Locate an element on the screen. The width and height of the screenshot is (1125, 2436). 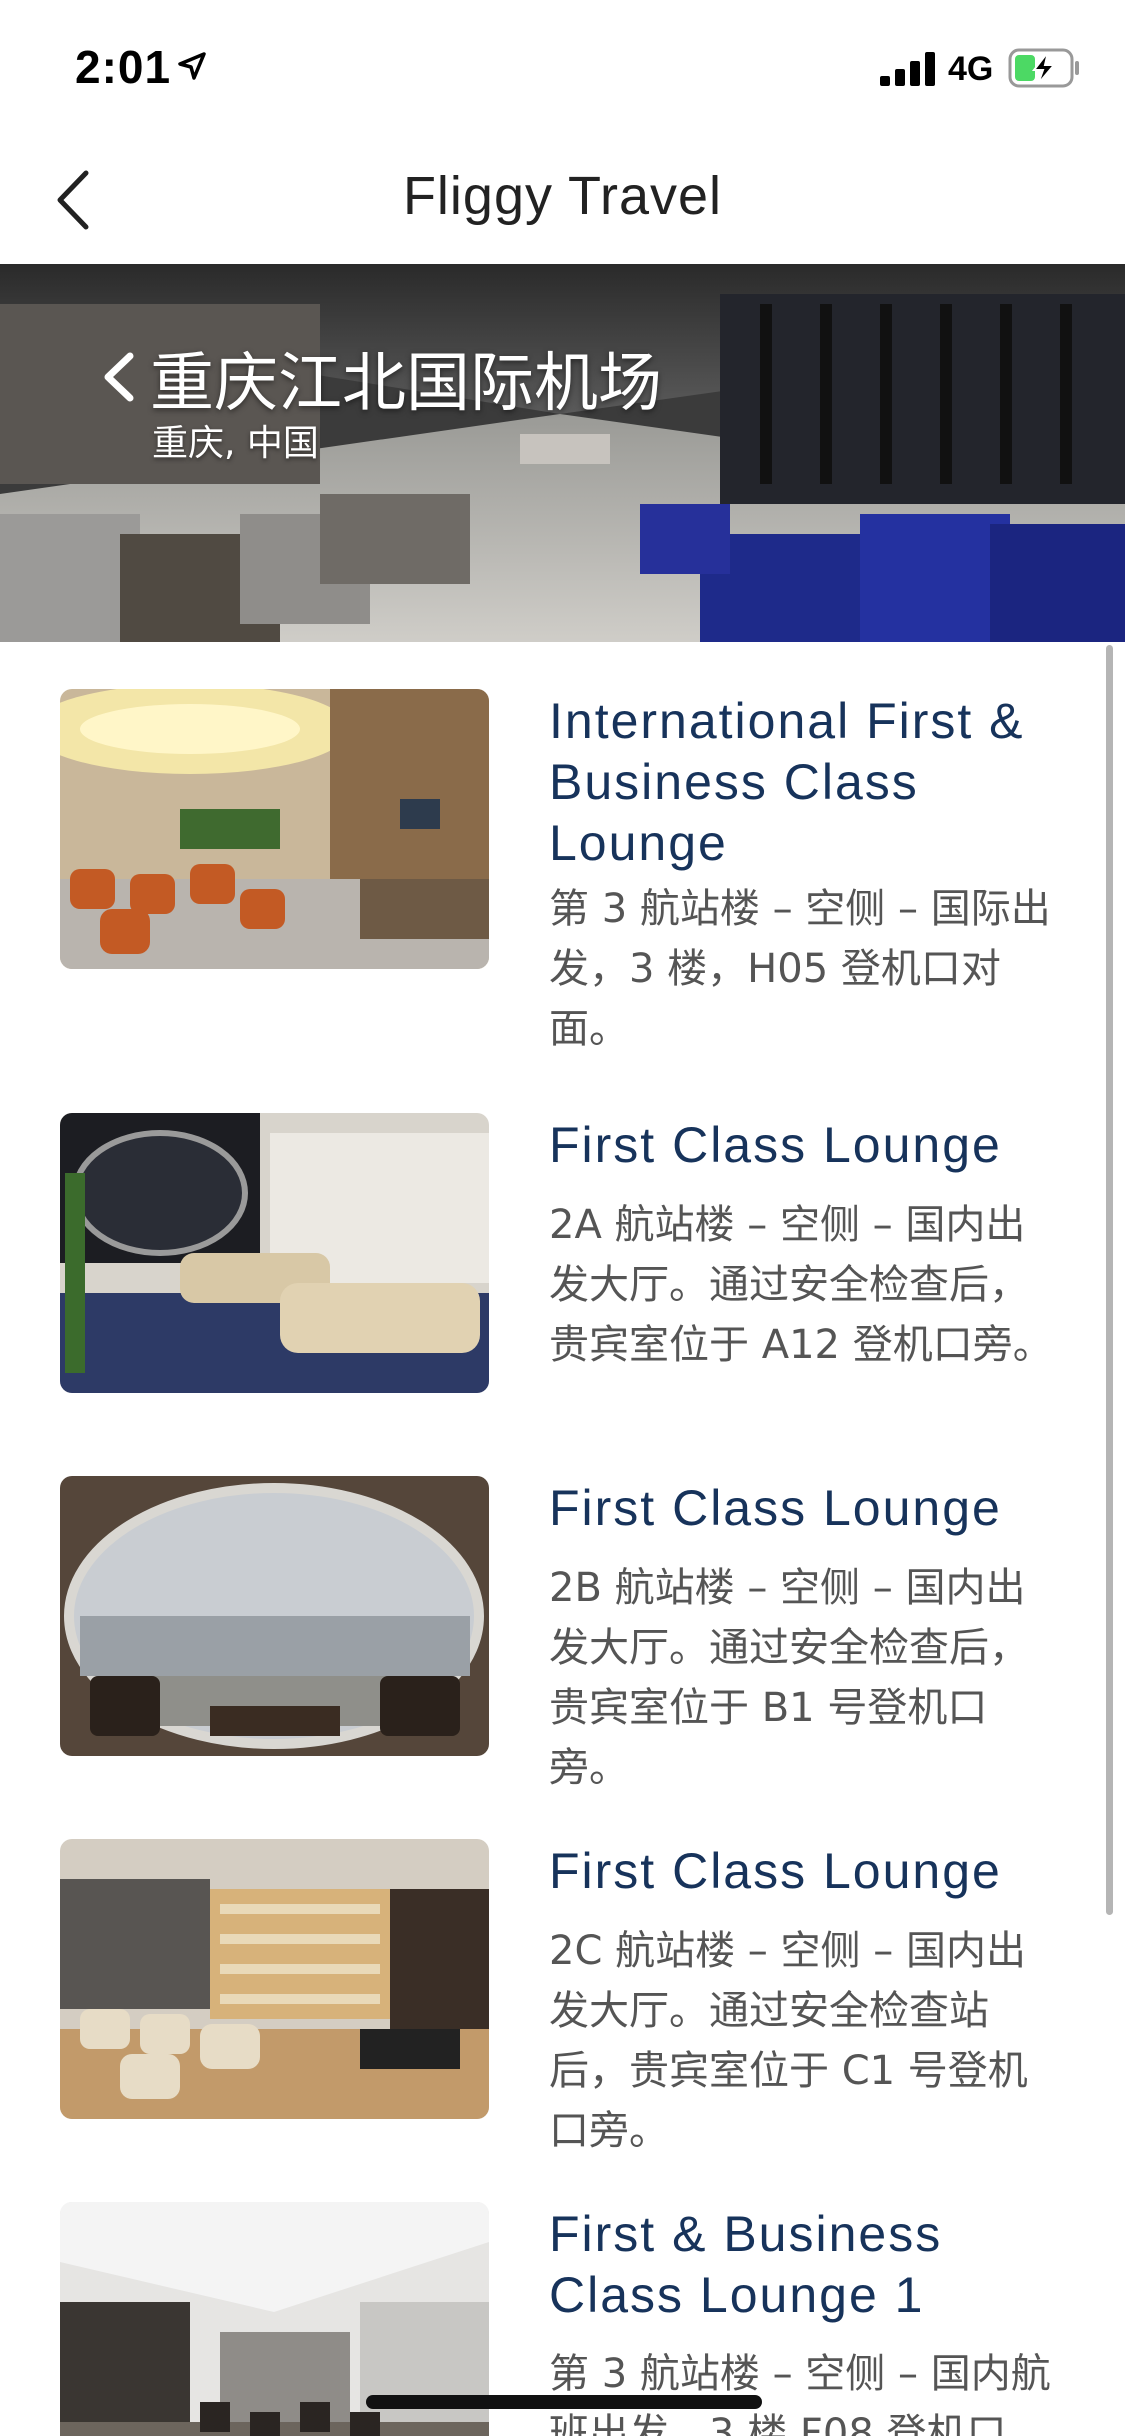
navigation-bar: Fliggy Travel is located at coordinates (562, 200).